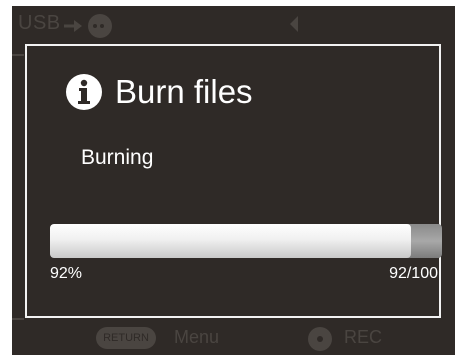  Describe the element at coordinates (294, 24) in the screenshot. I see `left-arrow-icon` at that location.